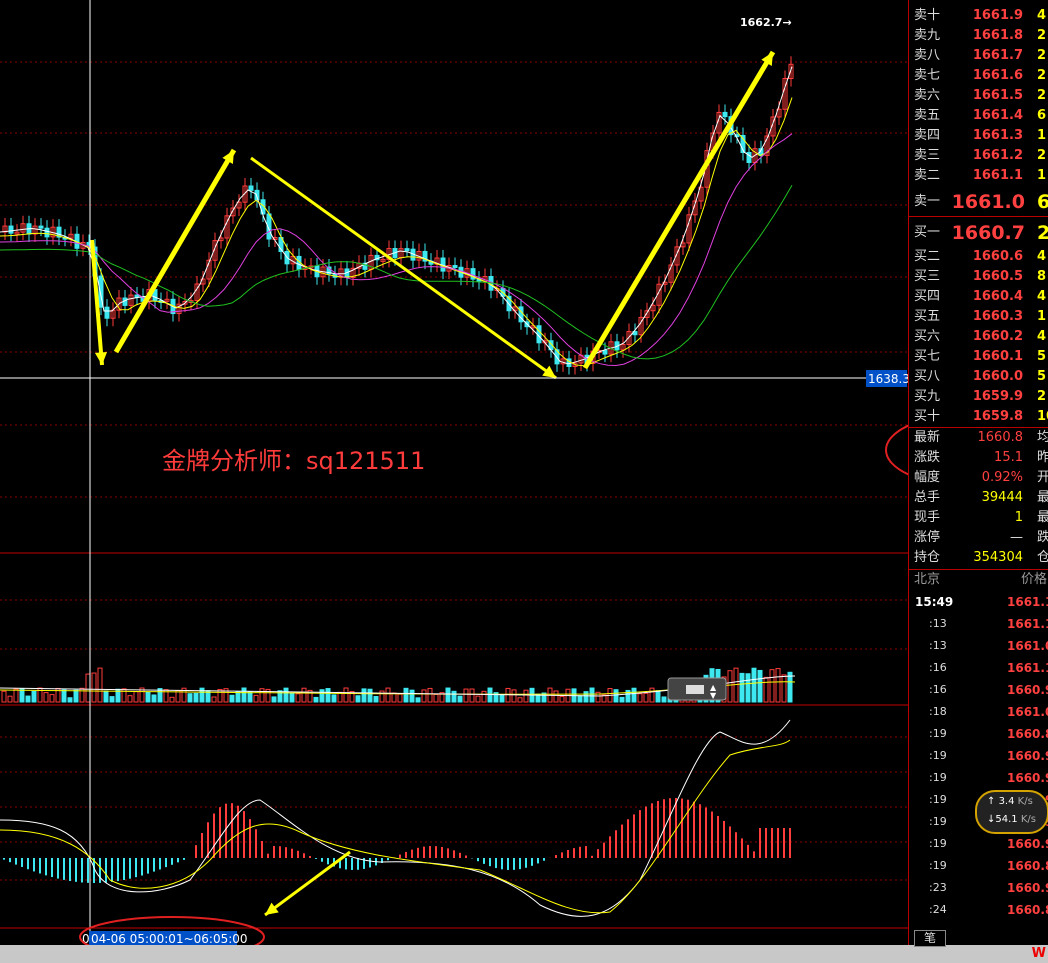 Image resolution: width=1048 pixels, height=963 pixels. I want to click on ask-volume: 2, so click(1042, 55).